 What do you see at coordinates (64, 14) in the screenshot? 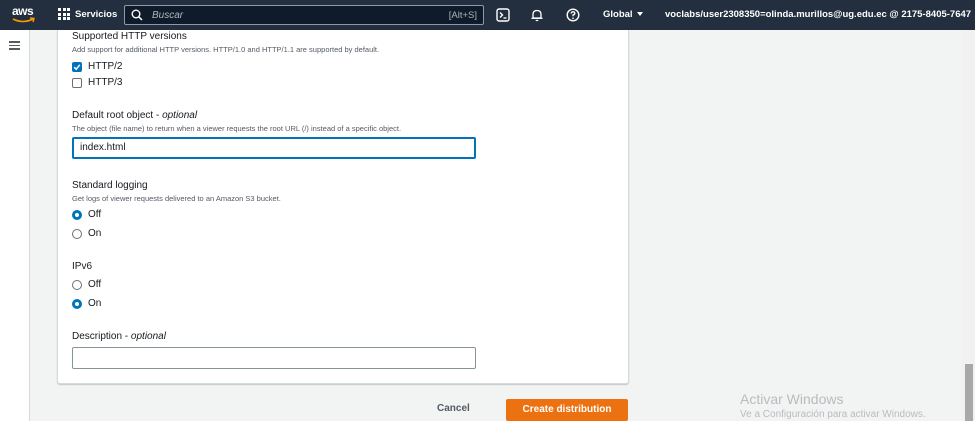
I see `grid-icon` at bounding box center [64, 14].